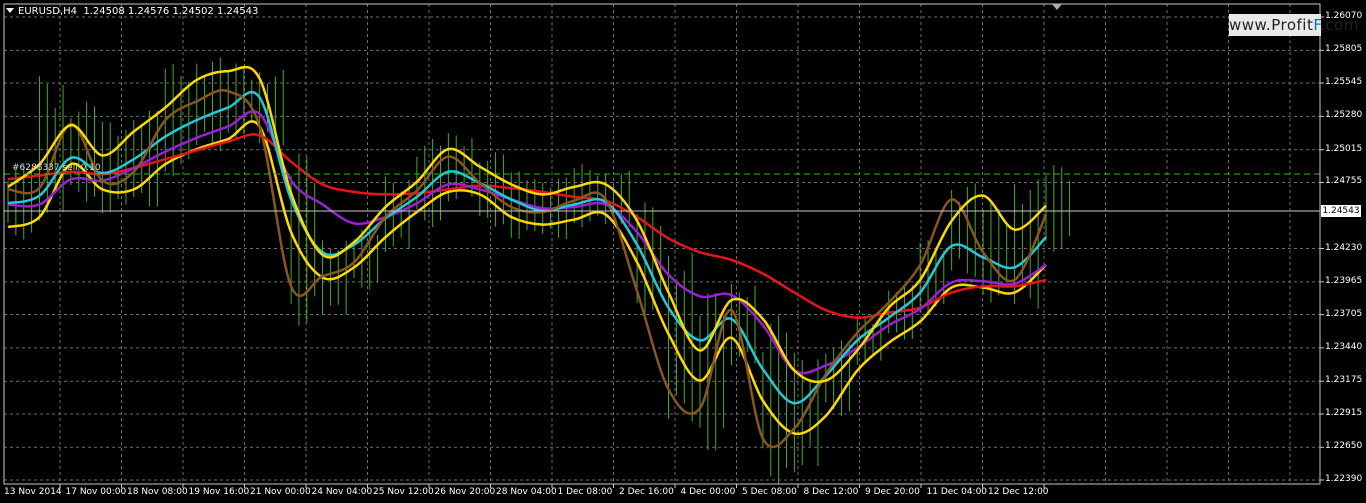 The image size is (1366, 503). Describe the element at coordinates (1018, 492) in the screenshot. I see `x-tick-label: 12 Dec 12:00` at that location.